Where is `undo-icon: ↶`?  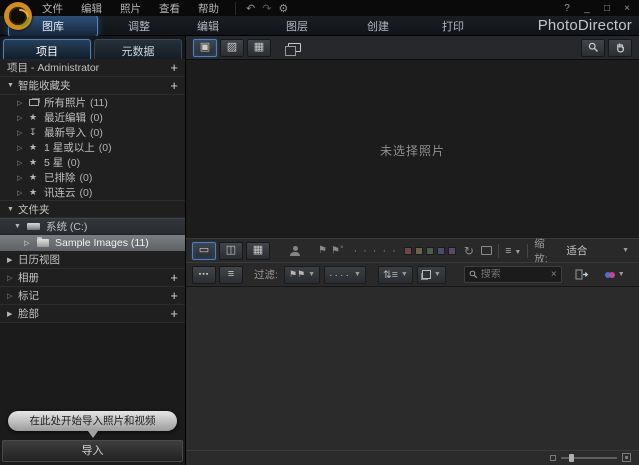
undo-icon: ↶ is located at coordinates (250, 8).